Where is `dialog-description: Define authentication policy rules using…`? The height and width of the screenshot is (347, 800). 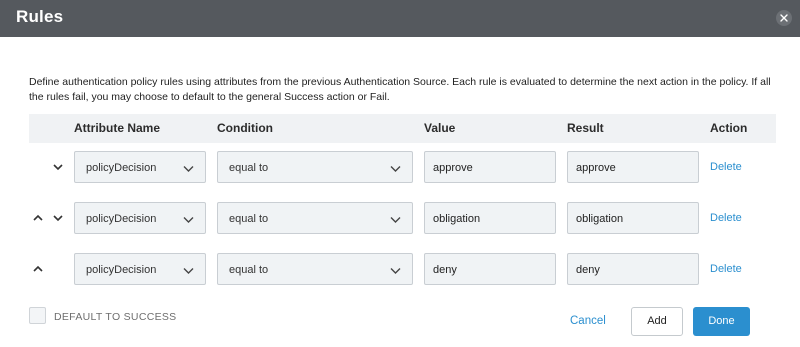 dialog-description: Define authentication policy rules using… is located at coordinates (400, 89).